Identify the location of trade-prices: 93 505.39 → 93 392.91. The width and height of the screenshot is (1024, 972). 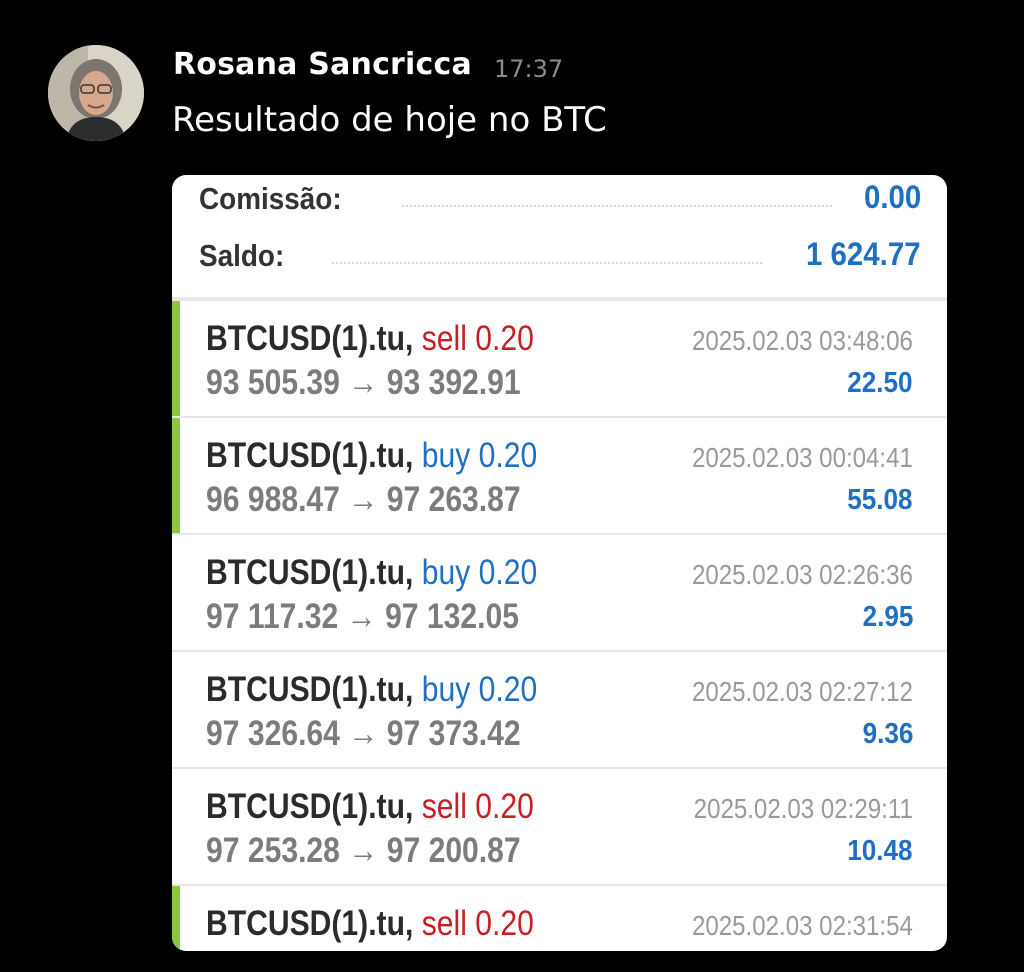
(363, 382).